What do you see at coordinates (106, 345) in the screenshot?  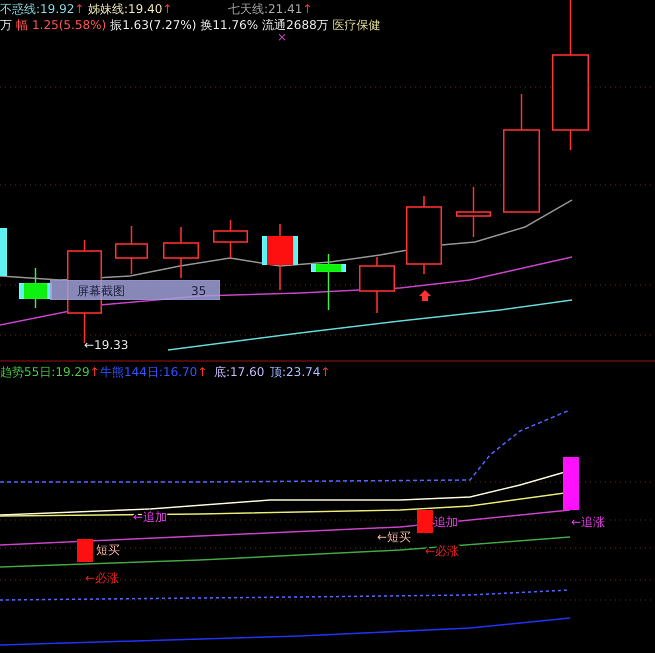 I see `low-price-label: ←19.33` at bounding box center [106, 345].